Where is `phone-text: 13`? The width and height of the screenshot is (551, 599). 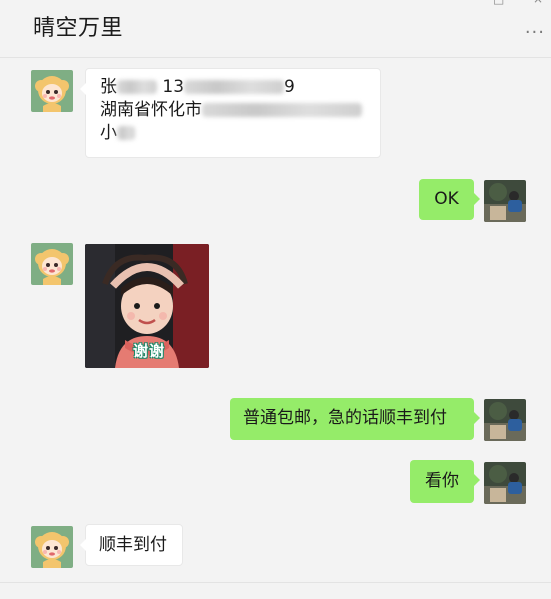 phone-text: 13 is located at coordinates (173, 87).